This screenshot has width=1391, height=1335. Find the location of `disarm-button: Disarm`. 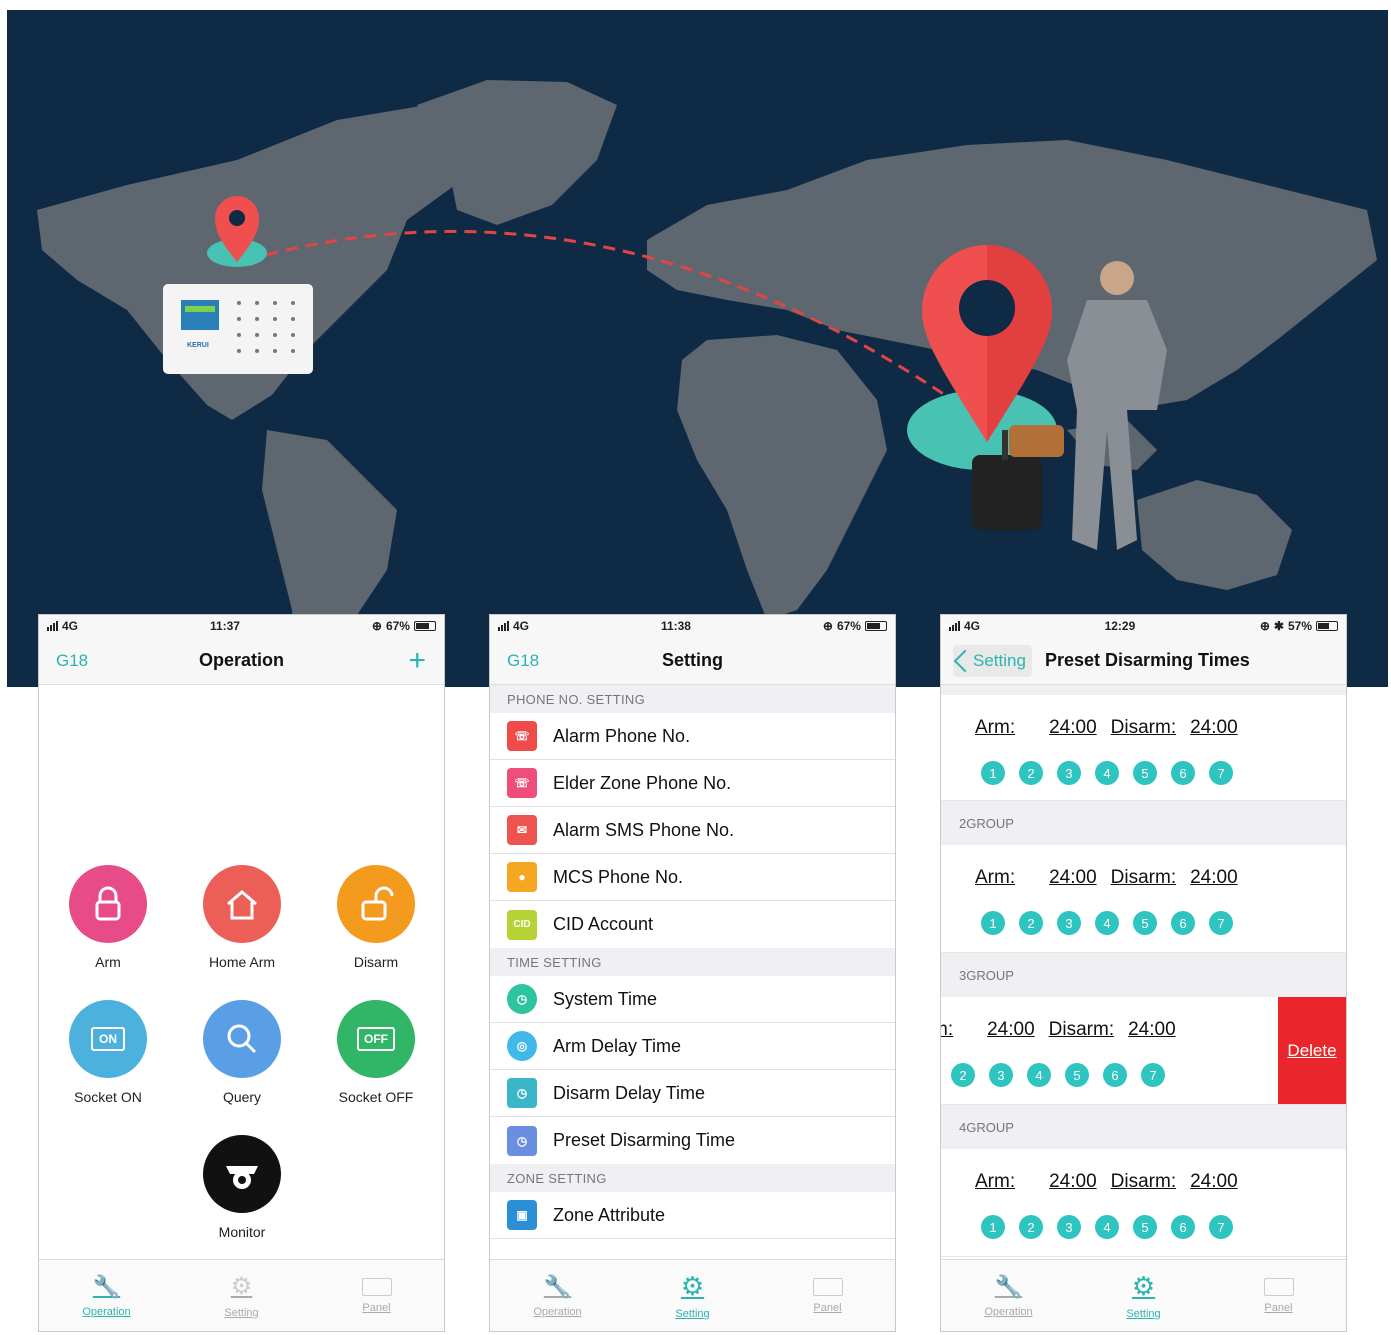

disarm-button: Disarm is located at coordinates (376, 917).